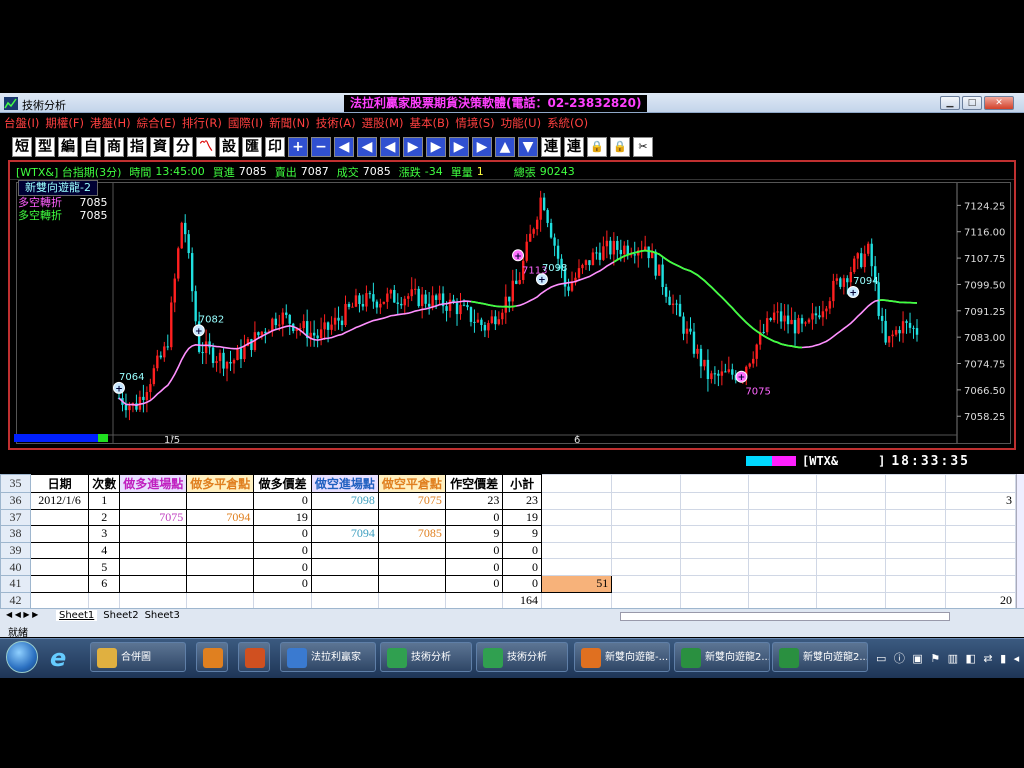 The width and height of the screenshot is (1024, 768). Describe the element at coordinates (574, 146) in the screenshot. I see `toolbar-button: 連` at that location.